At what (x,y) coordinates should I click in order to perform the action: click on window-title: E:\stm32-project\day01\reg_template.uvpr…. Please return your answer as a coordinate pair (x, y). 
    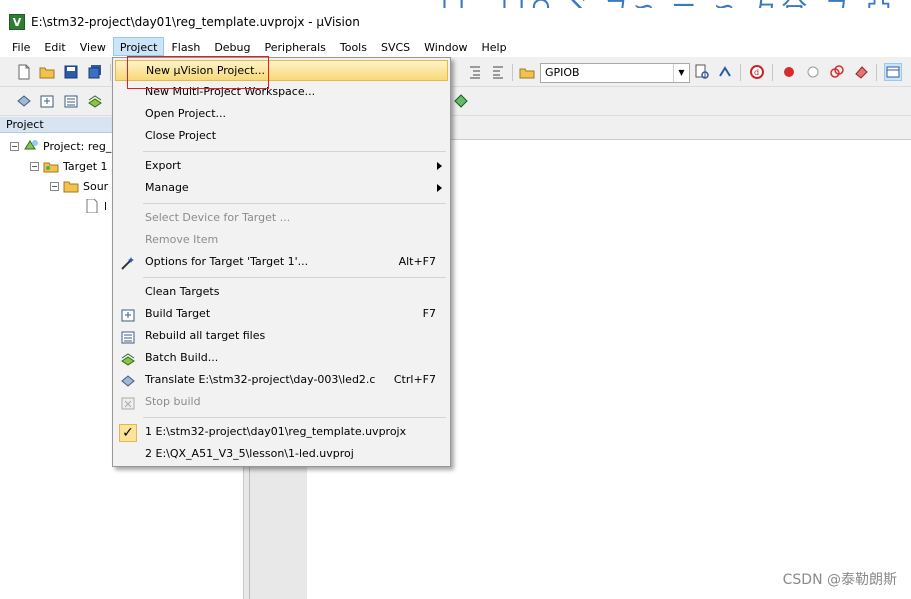
    Looking at the image, I should click on (195, 22).